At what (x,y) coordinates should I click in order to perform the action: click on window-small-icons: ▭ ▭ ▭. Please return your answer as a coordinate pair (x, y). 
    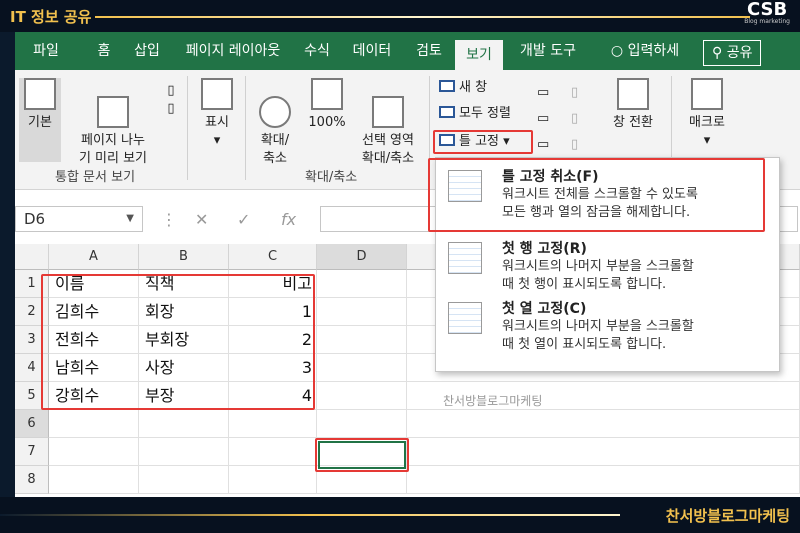
    Looking at the image, I should click on (547, 120).